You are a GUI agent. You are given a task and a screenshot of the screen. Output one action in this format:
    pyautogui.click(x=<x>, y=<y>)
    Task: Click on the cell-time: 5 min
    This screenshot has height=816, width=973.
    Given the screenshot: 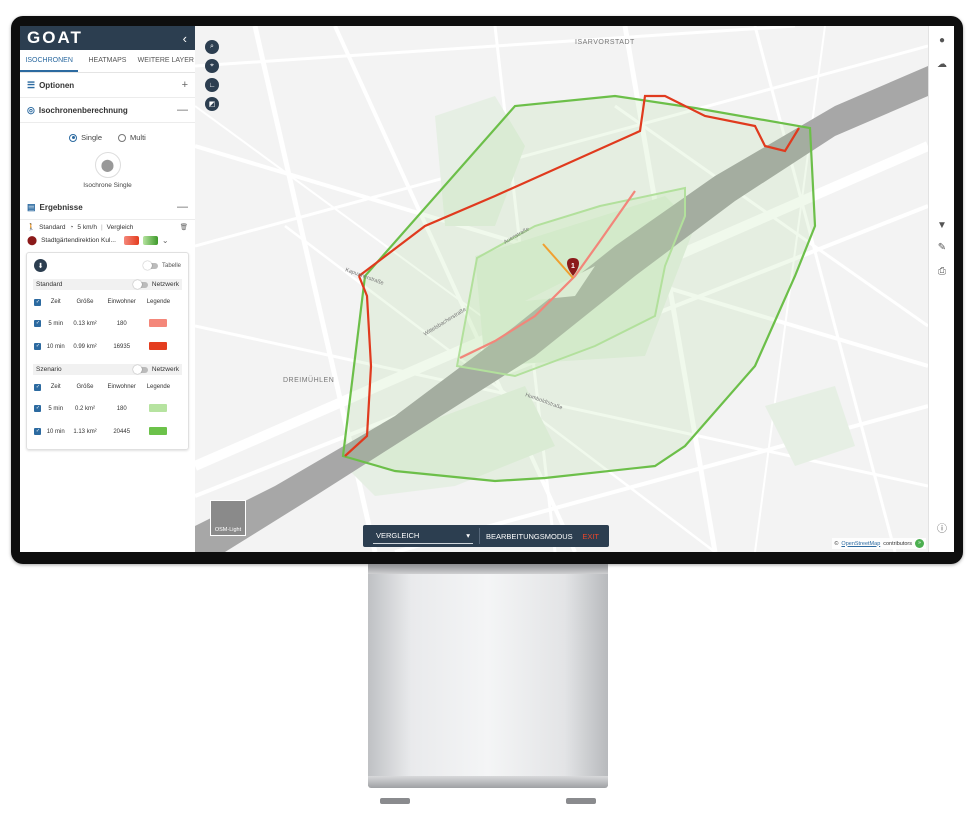 What is the action you would take?
    pyautogui.click(x=56, y=323)
    